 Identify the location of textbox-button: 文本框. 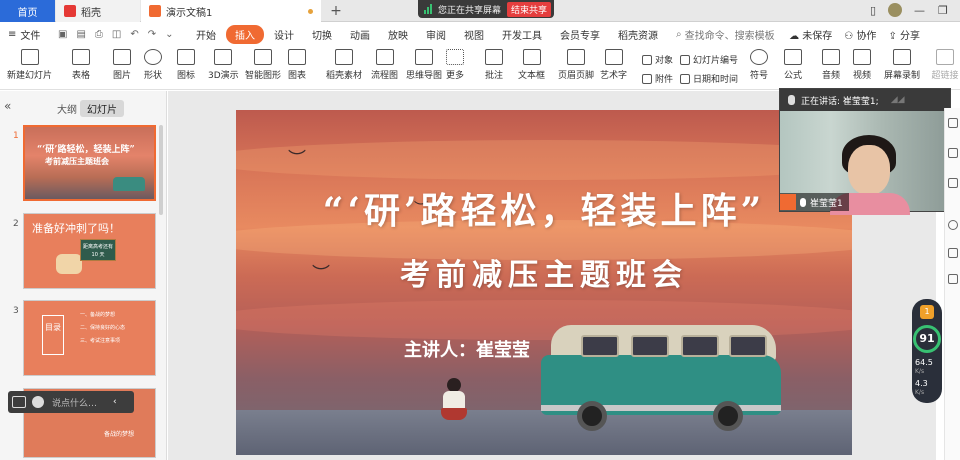
(531, 65).